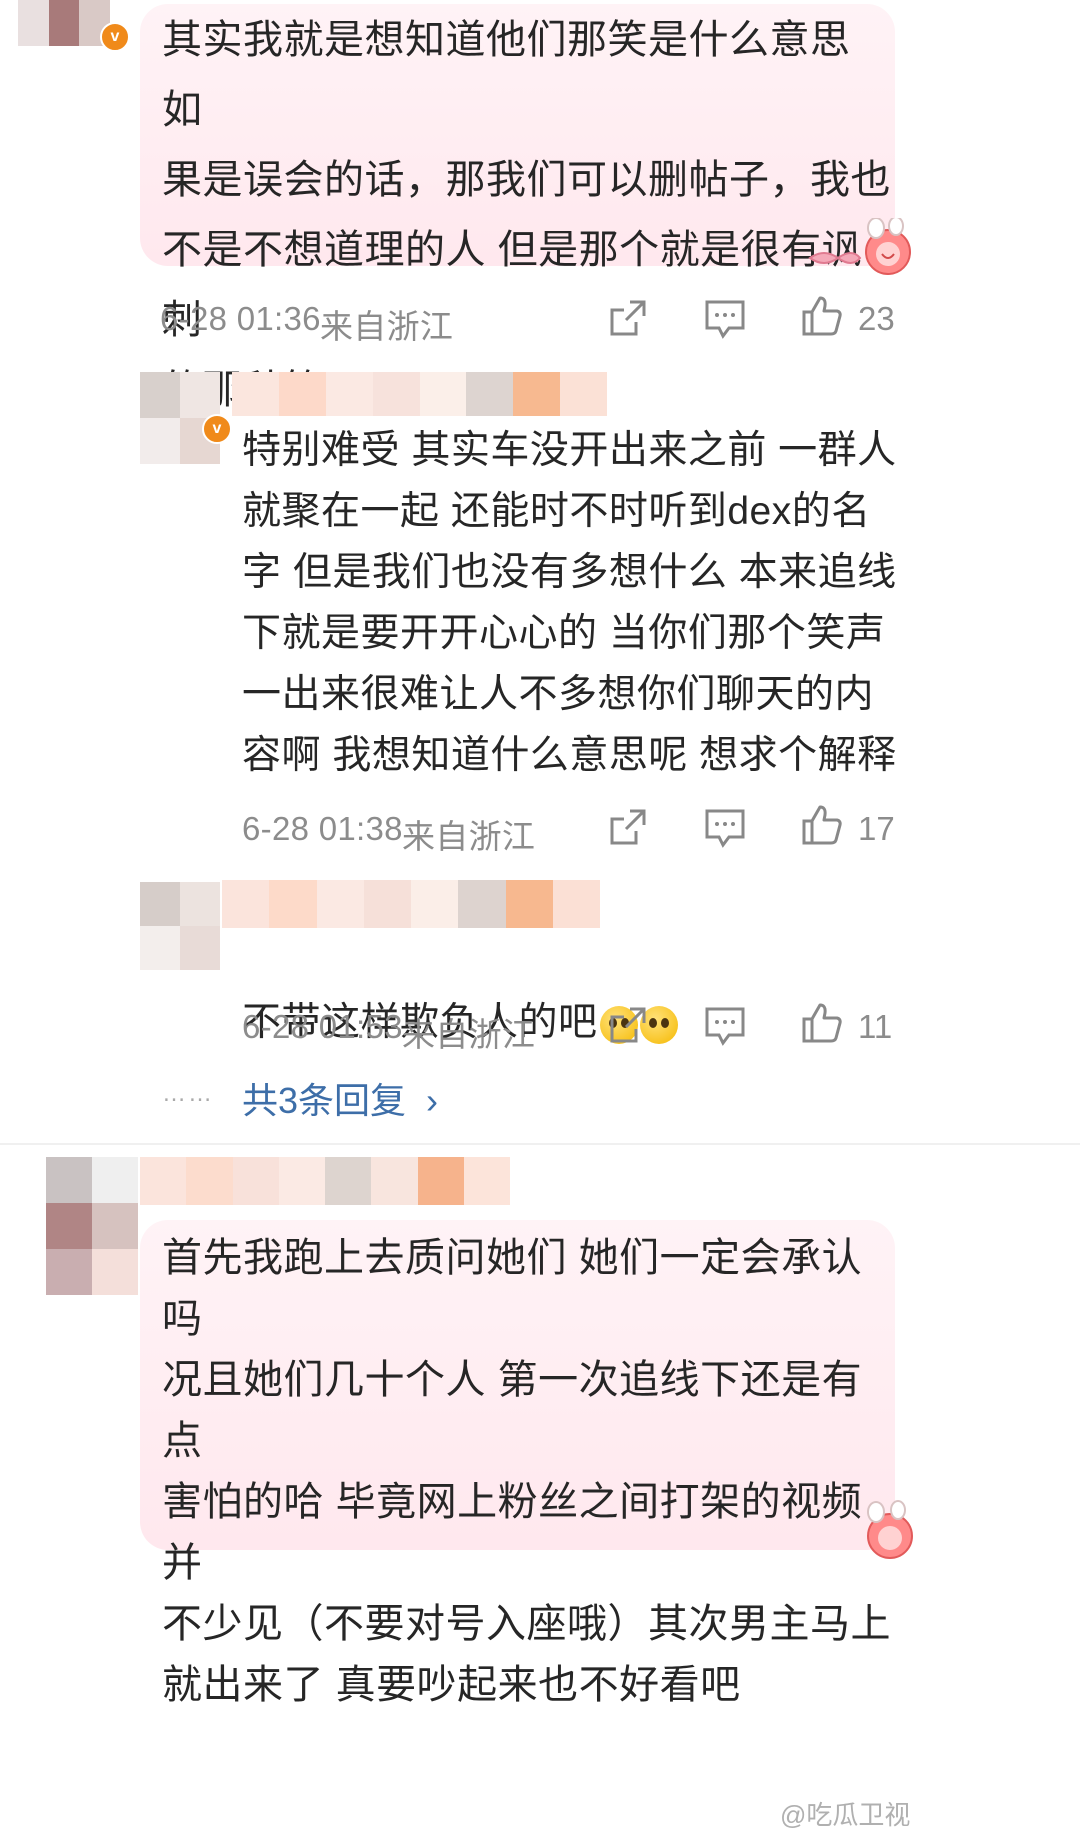  What do you see at coordinates (322, 828) in the screenshot?
I see `reply-time: 6-28 01:38` at bounding box center [322, 828].